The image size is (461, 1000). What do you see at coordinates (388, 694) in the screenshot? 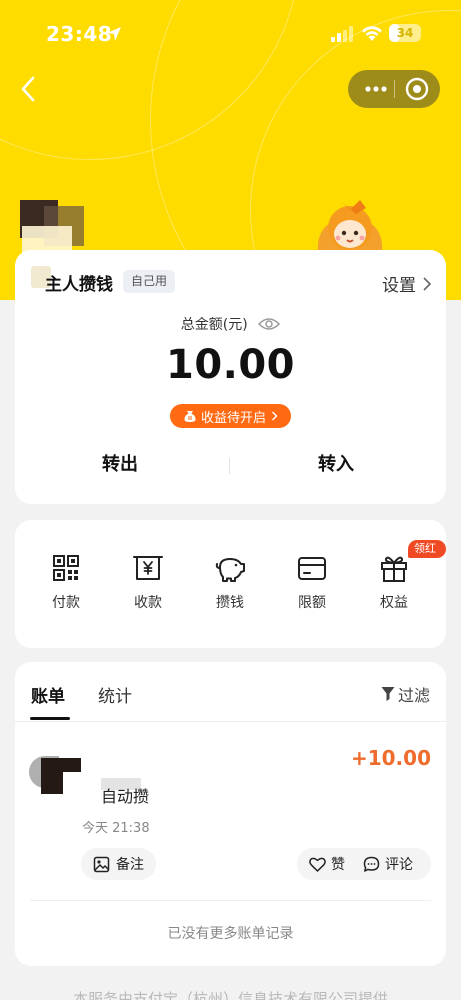
I see `filter-icon` at bounding box center [388, 694].